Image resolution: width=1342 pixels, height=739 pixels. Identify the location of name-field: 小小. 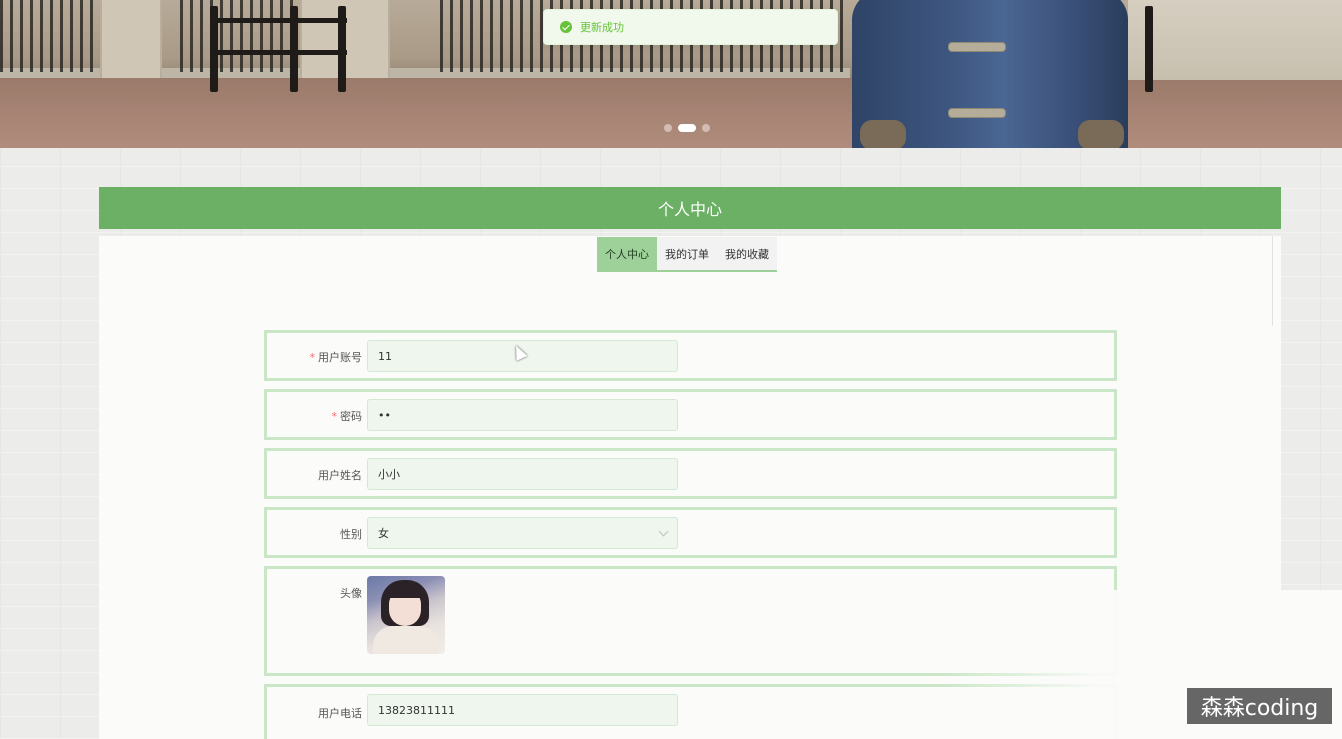
(522, 474).